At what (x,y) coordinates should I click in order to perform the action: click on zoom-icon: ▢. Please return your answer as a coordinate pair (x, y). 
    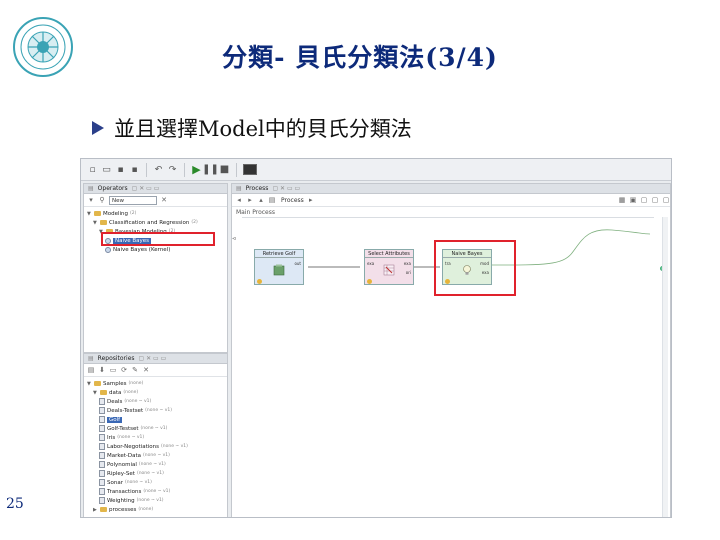
    Looking at the image, I should click on (644, 200).